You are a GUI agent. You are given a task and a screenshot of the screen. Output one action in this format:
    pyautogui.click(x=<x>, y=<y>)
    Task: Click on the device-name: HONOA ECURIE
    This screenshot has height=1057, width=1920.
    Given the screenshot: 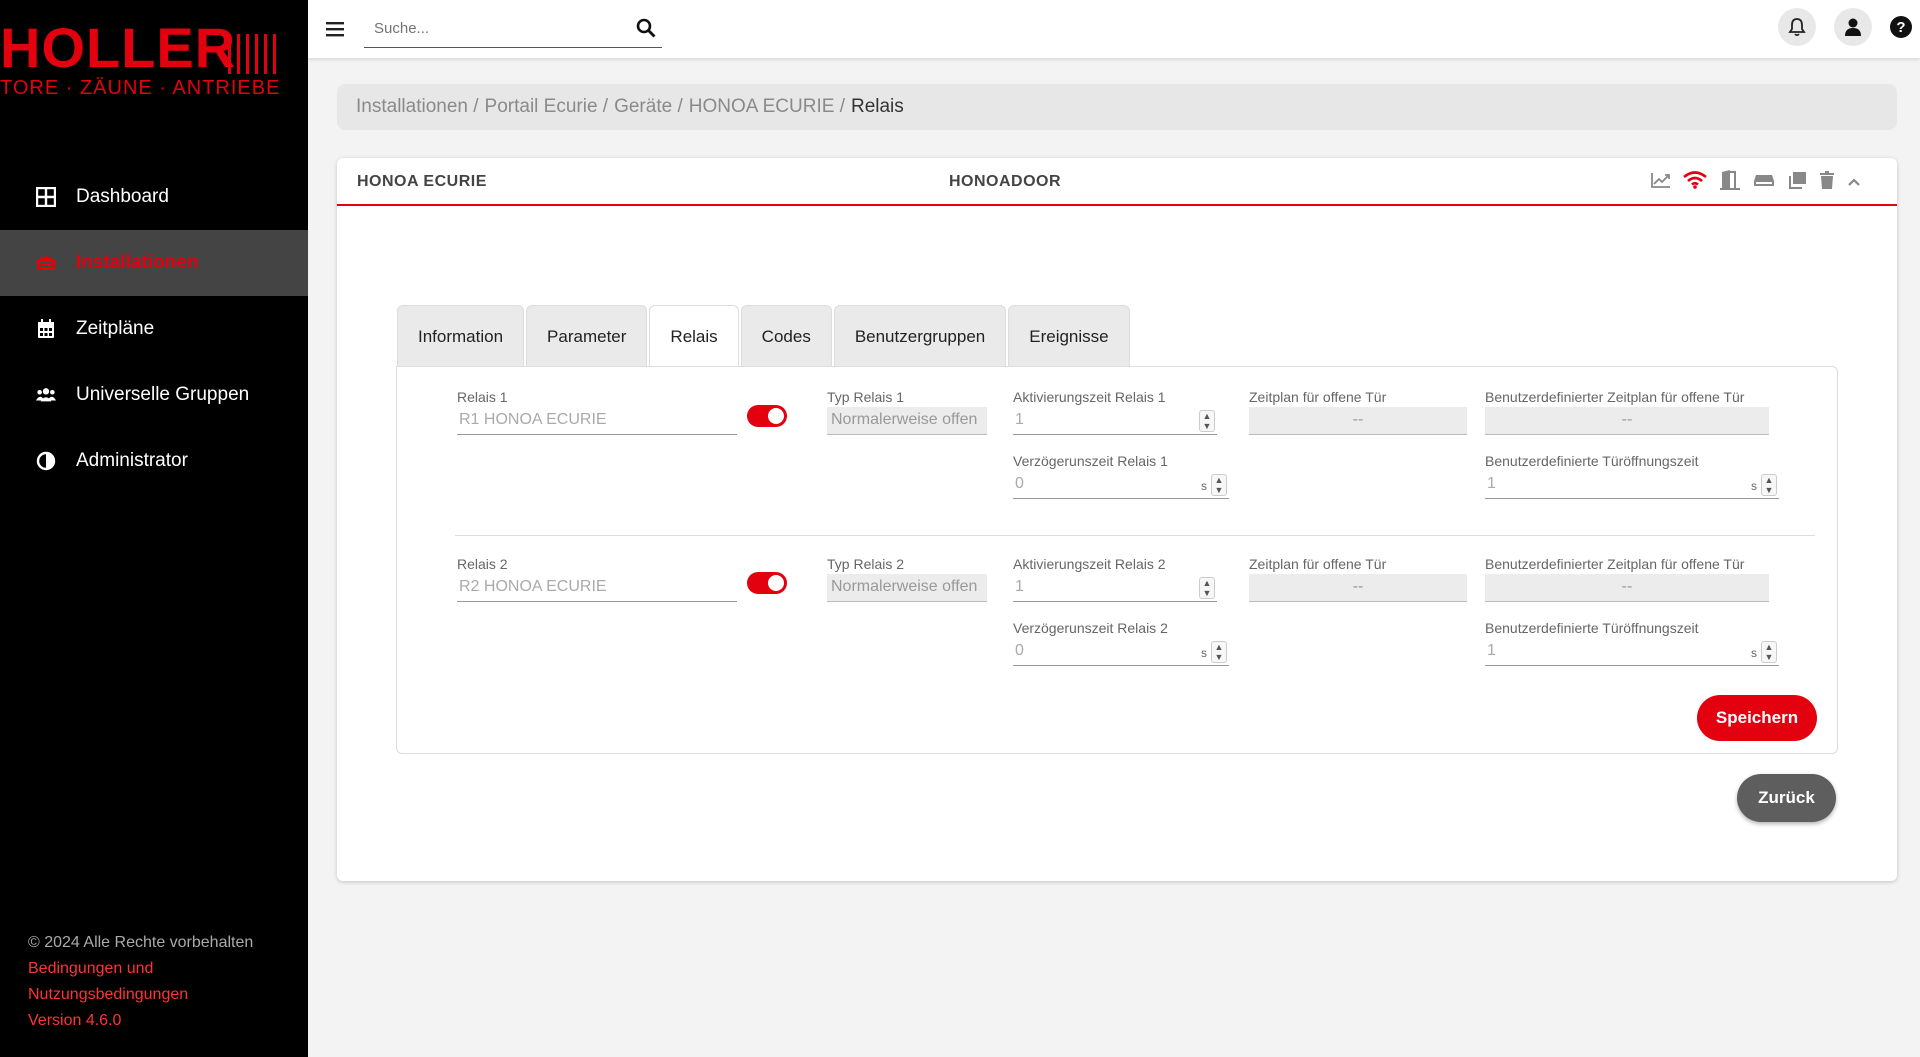 What is the action you would take?
    pyautogui.click(x=422, y=181)
    